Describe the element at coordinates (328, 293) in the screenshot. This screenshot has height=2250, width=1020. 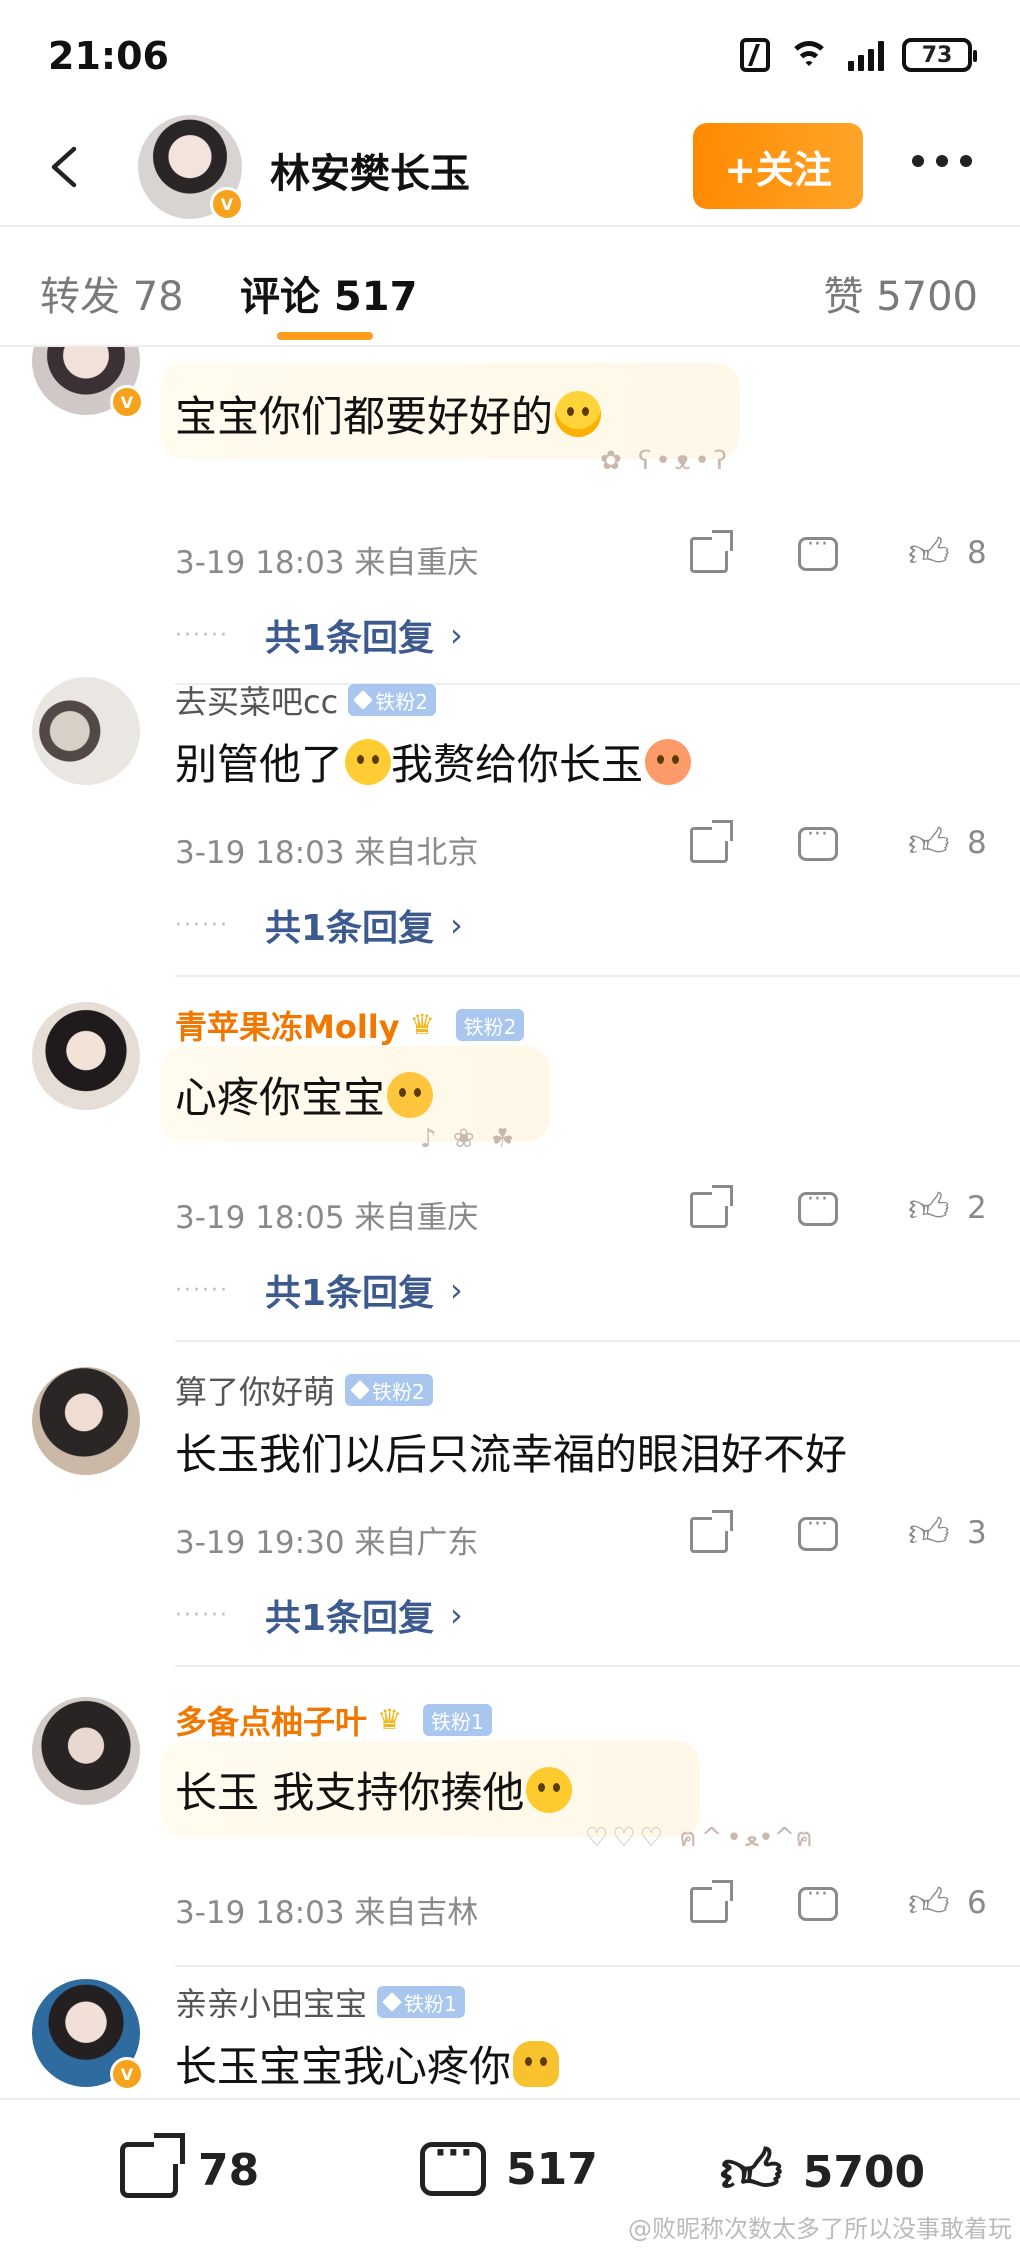
I see `tab-comments: 评论 517` at that location.